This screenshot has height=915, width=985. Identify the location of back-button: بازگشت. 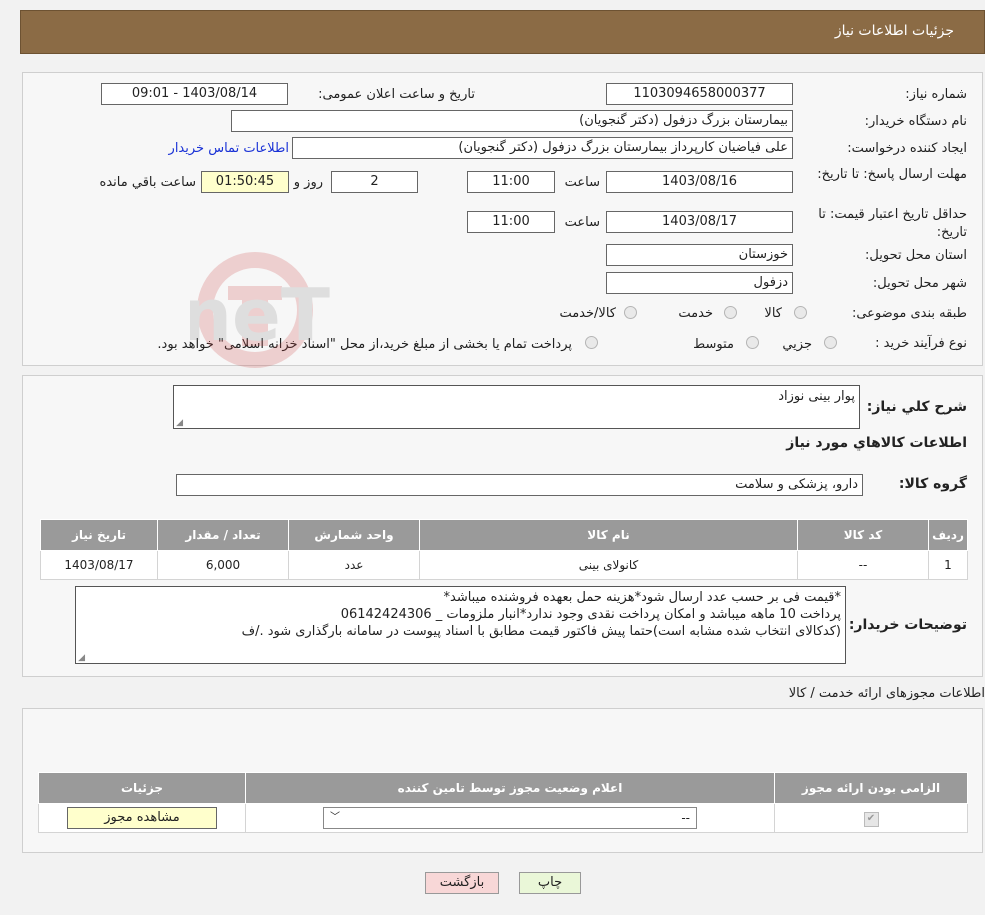
(462, 883).